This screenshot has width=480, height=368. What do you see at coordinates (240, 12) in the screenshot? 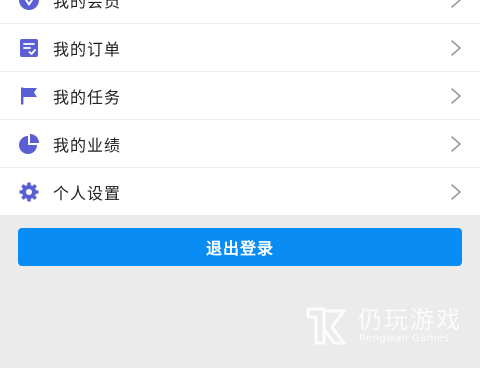
I see `menu-item-membership: 我的会员` at bounding box center [240, 12].